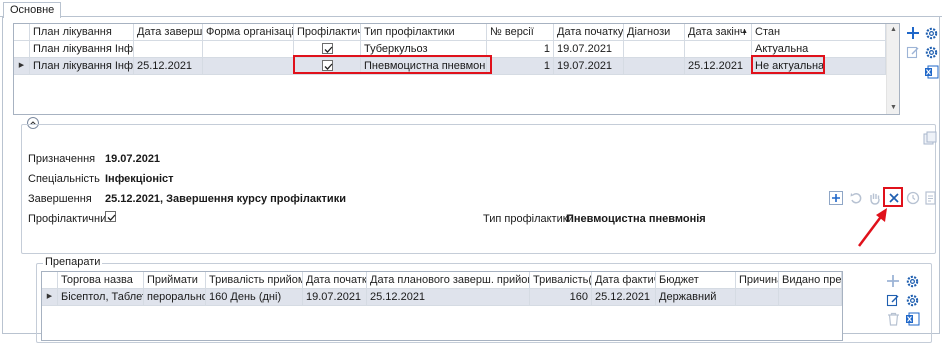 The image size is (942, 343). I want to click on edit-plan-button, so click(913, 52).